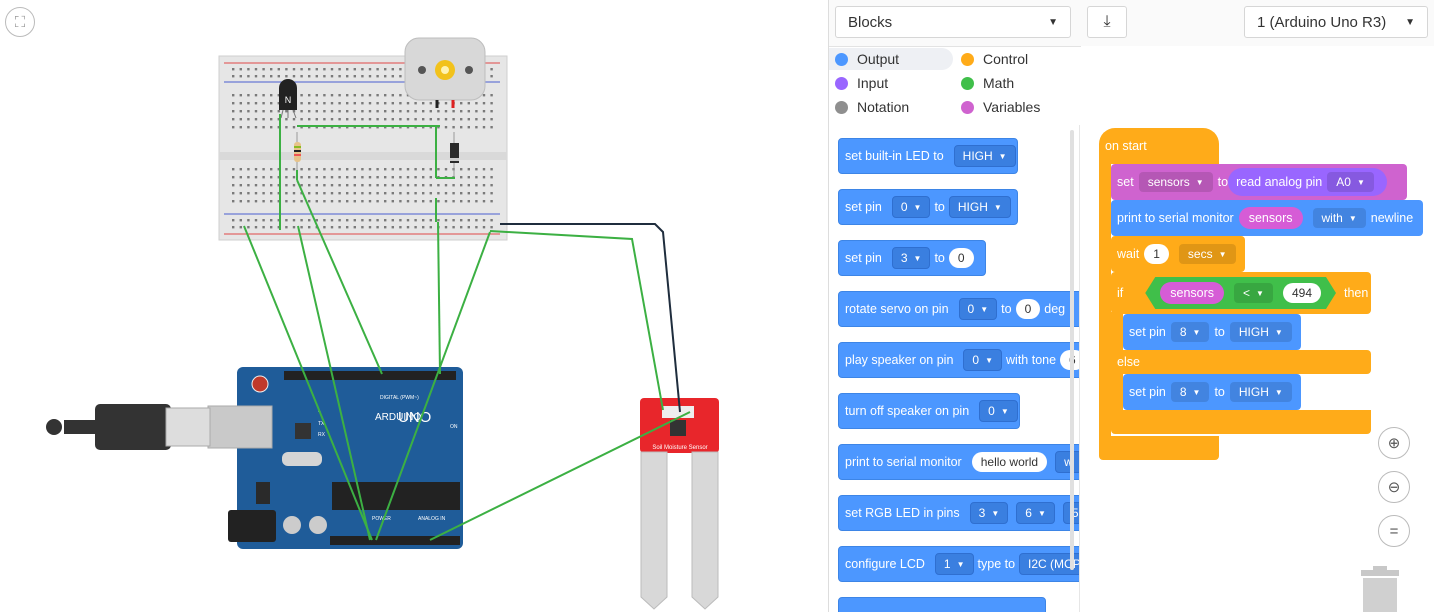  I want to click on number-input: 494, so click(1302, 293).